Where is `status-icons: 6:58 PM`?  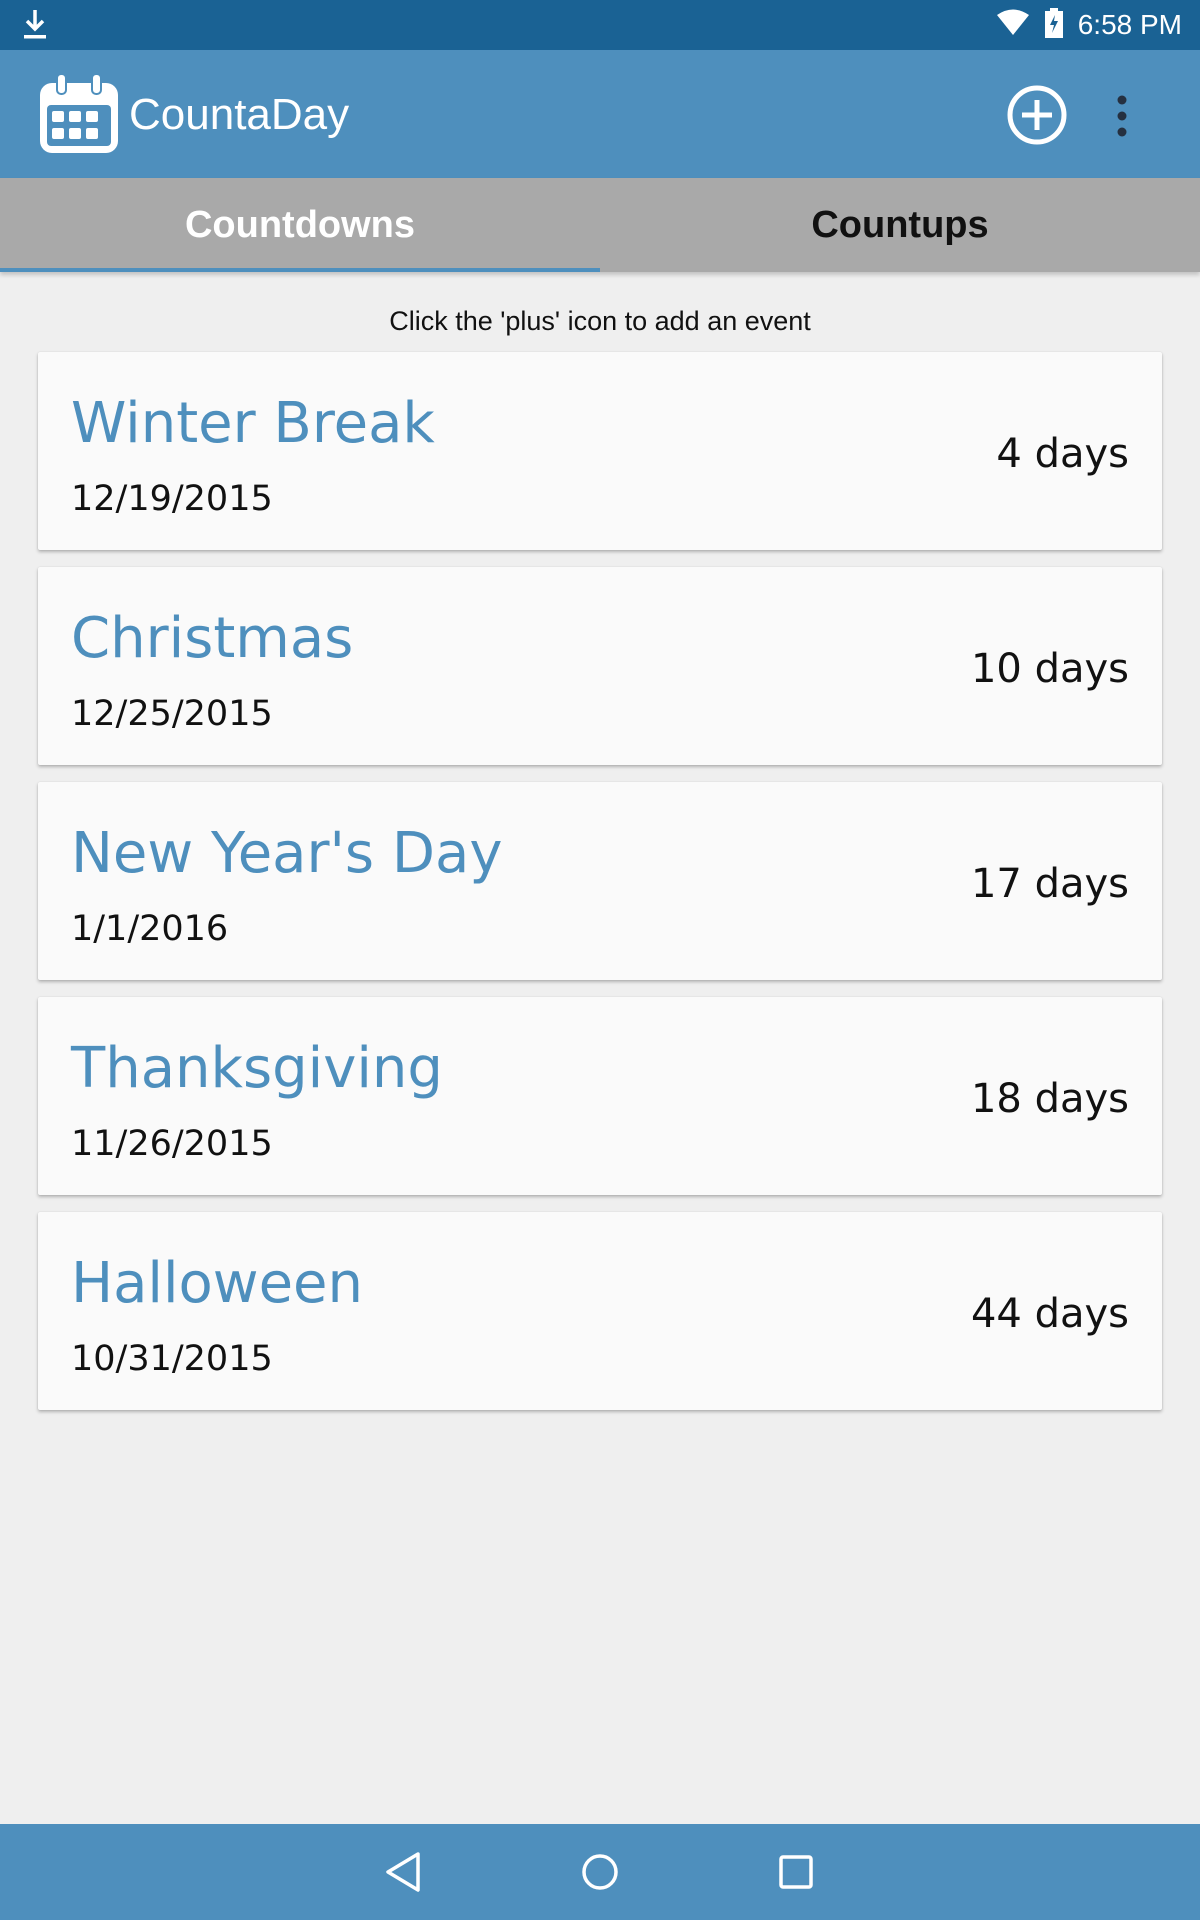 status-icons: 6:58 PM is located at coordinates (1089, 25).